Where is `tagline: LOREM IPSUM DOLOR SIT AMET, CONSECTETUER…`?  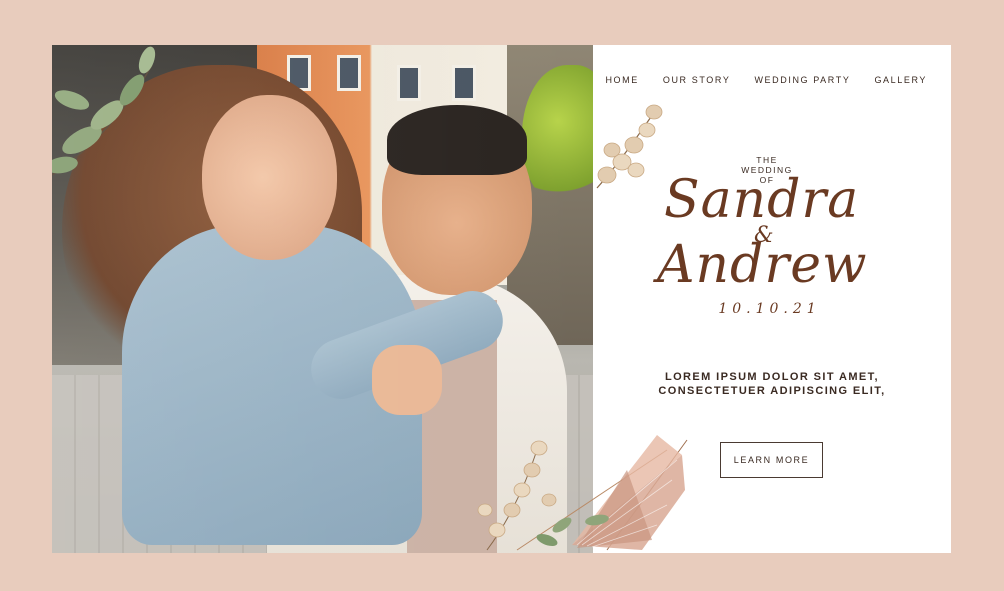 tagline: LOREM IPSUM DOLOR SIT AMET, CONSECTETUER… is located at coordinates (772, 384).